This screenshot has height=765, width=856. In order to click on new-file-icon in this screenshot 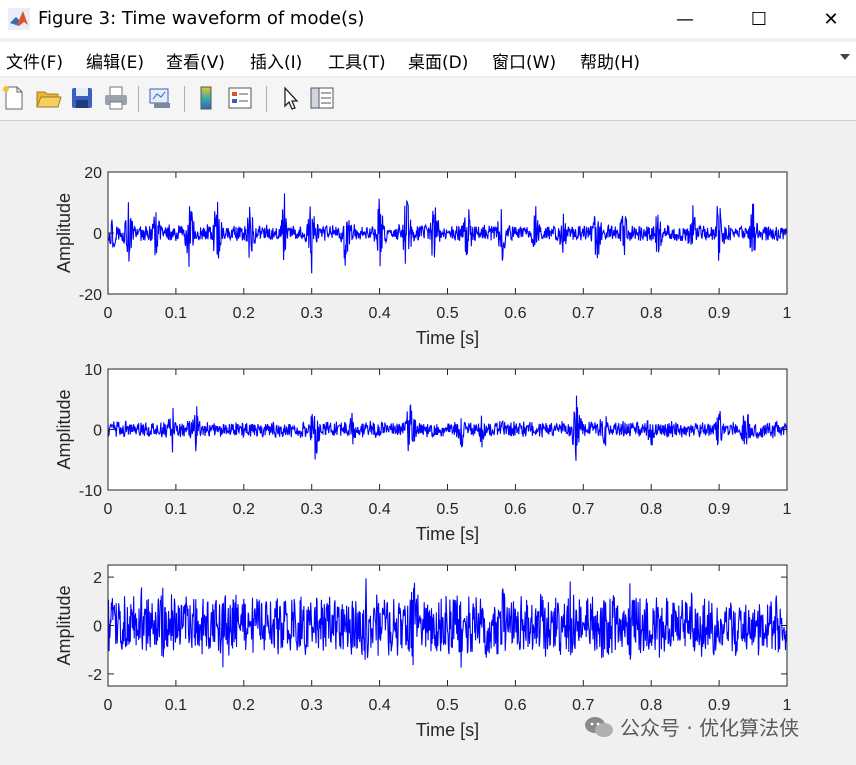, I will do `click(14, 98)`.